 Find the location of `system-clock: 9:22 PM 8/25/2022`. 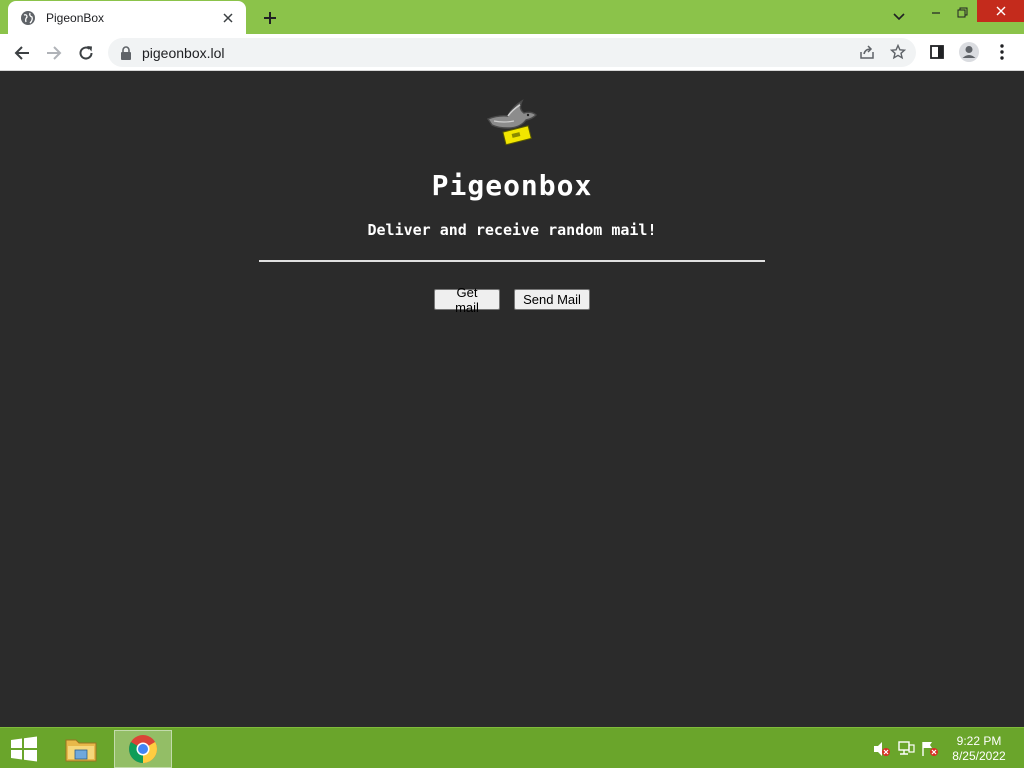

system-clock: 9:22 PM 8/25/2022 is located at coordinates (979, 749).